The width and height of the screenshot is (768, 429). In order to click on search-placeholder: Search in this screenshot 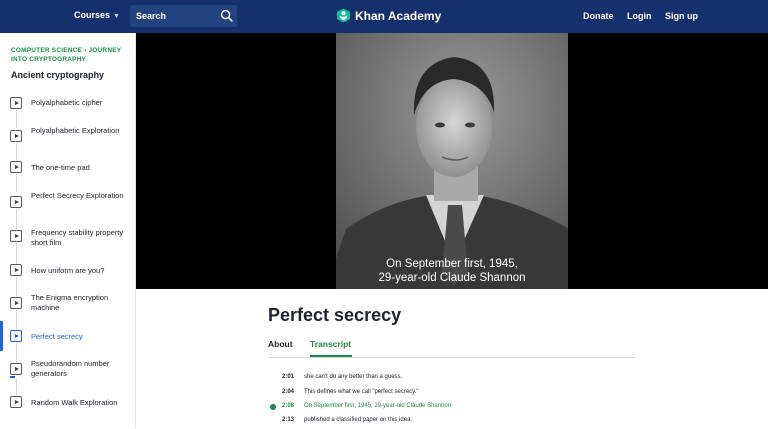, I will do `click(151, 16)`.